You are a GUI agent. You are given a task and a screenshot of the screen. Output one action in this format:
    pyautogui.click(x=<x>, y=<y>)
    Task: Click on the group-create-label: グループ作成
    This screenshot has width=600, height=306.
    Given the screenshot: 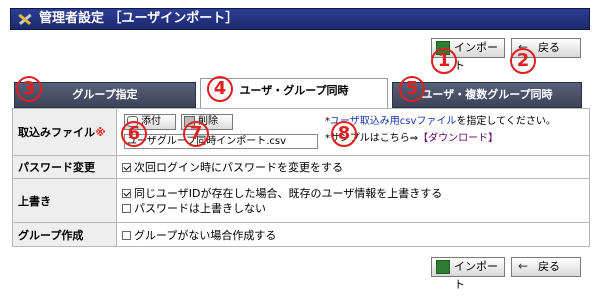 What is the action you would take?
    pyautogui.click(x=64, y=234)
    